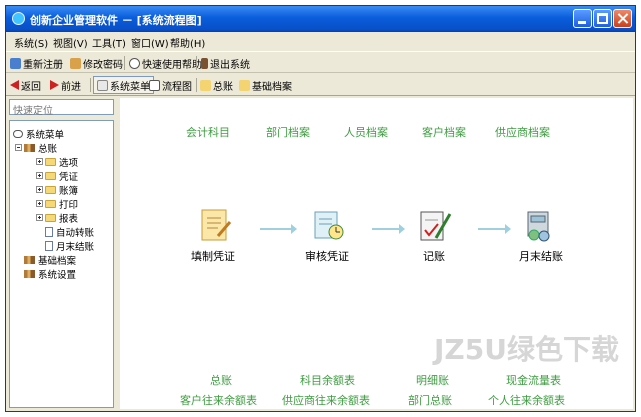 The width and height of the screenshot is (641, 417). What do you see at coordinates (208, 132) in the screenshot?
I see `link-chart-of-accounts: 会计科目` at bounding box center [208, 132].